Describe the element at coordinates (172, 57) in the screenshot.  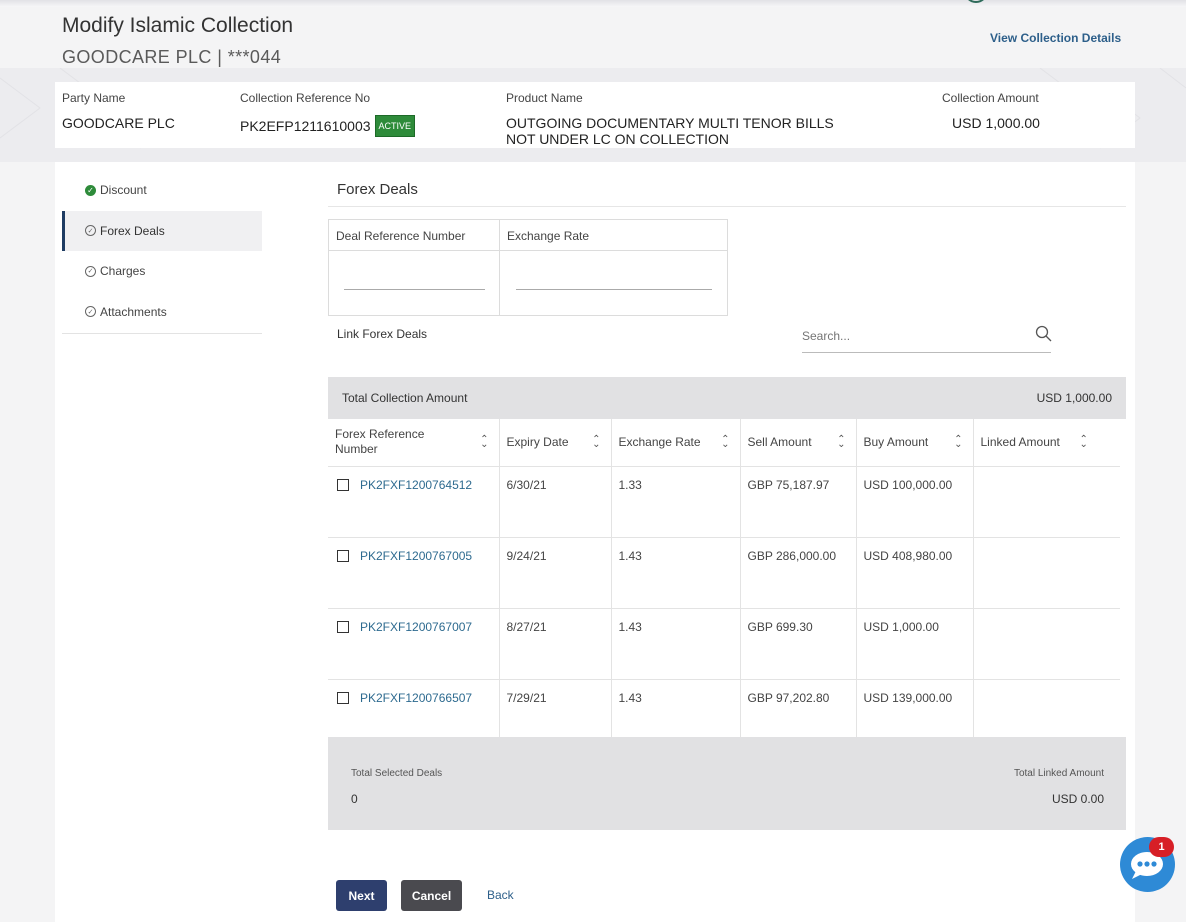
I see `page-subtitle: GOODCARE PLC | ***044` at that location.